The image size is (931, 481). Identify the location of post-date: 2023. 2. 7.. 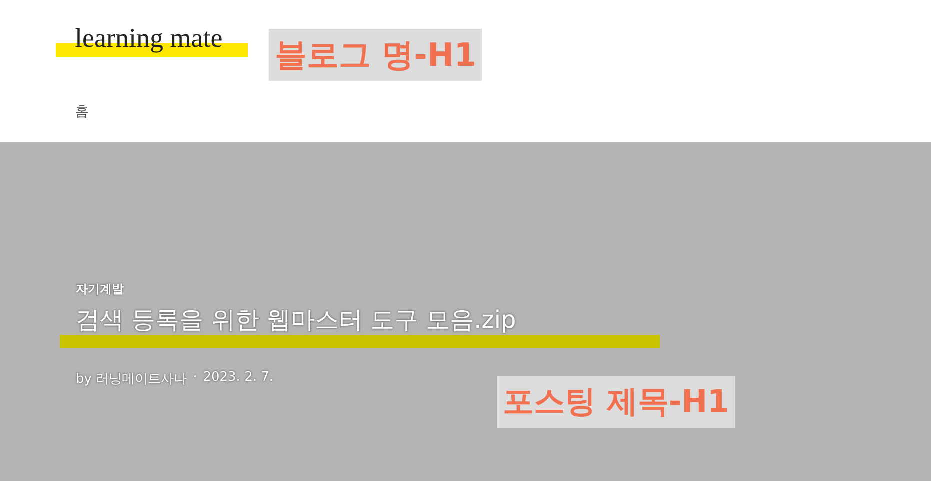
(238, 378).